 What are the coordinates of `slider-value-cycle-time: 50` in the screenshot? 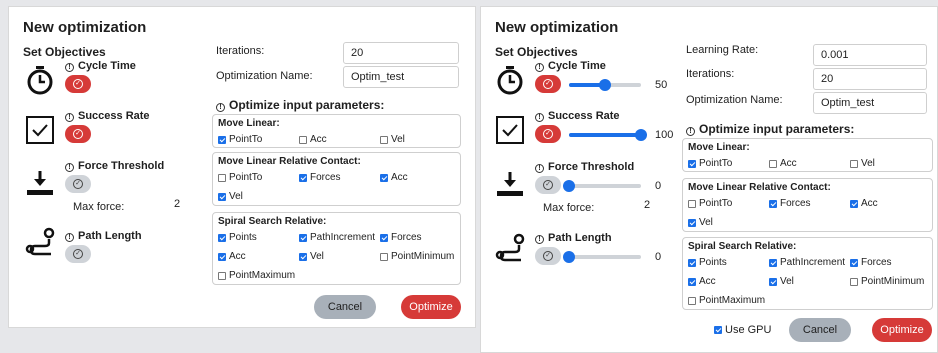 It's located at (661, 85).